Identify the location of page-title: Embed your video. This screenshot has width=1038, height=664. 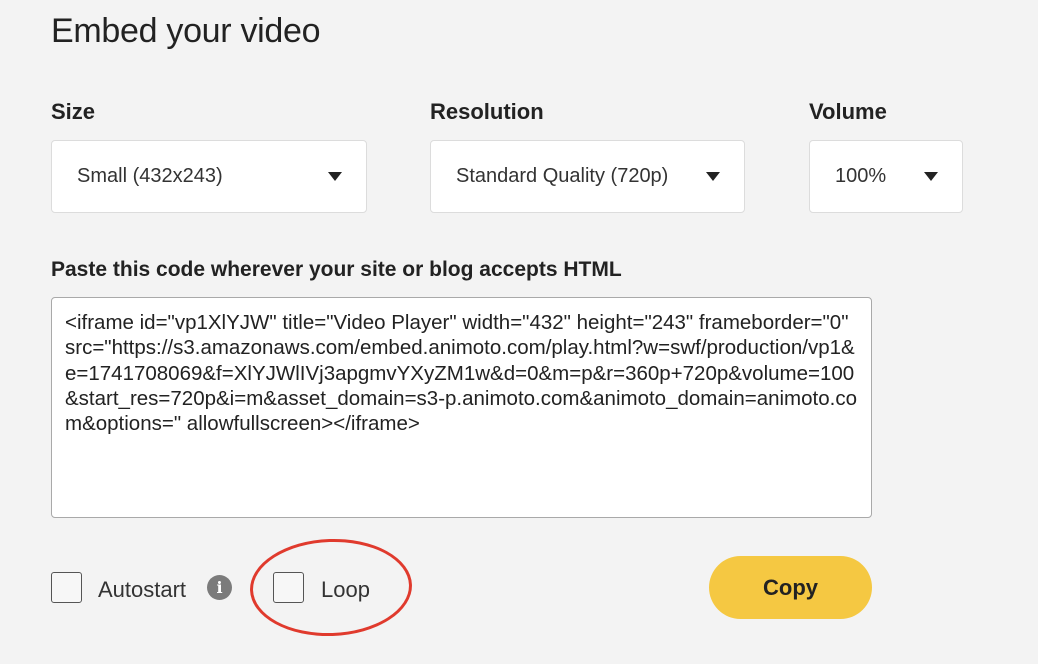
(186, 31).